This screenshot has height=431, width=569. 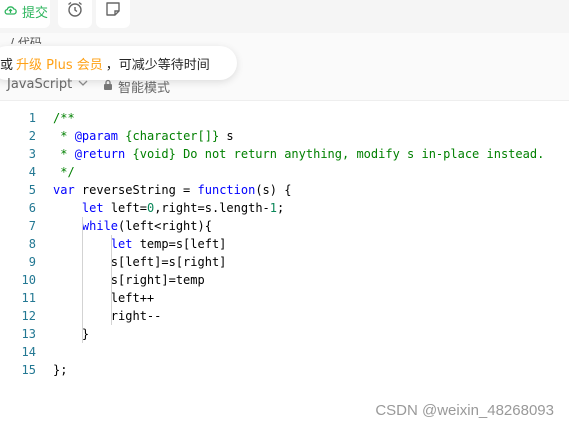 I want to click on code-line: 1 /**, so click(x=284, y=118).